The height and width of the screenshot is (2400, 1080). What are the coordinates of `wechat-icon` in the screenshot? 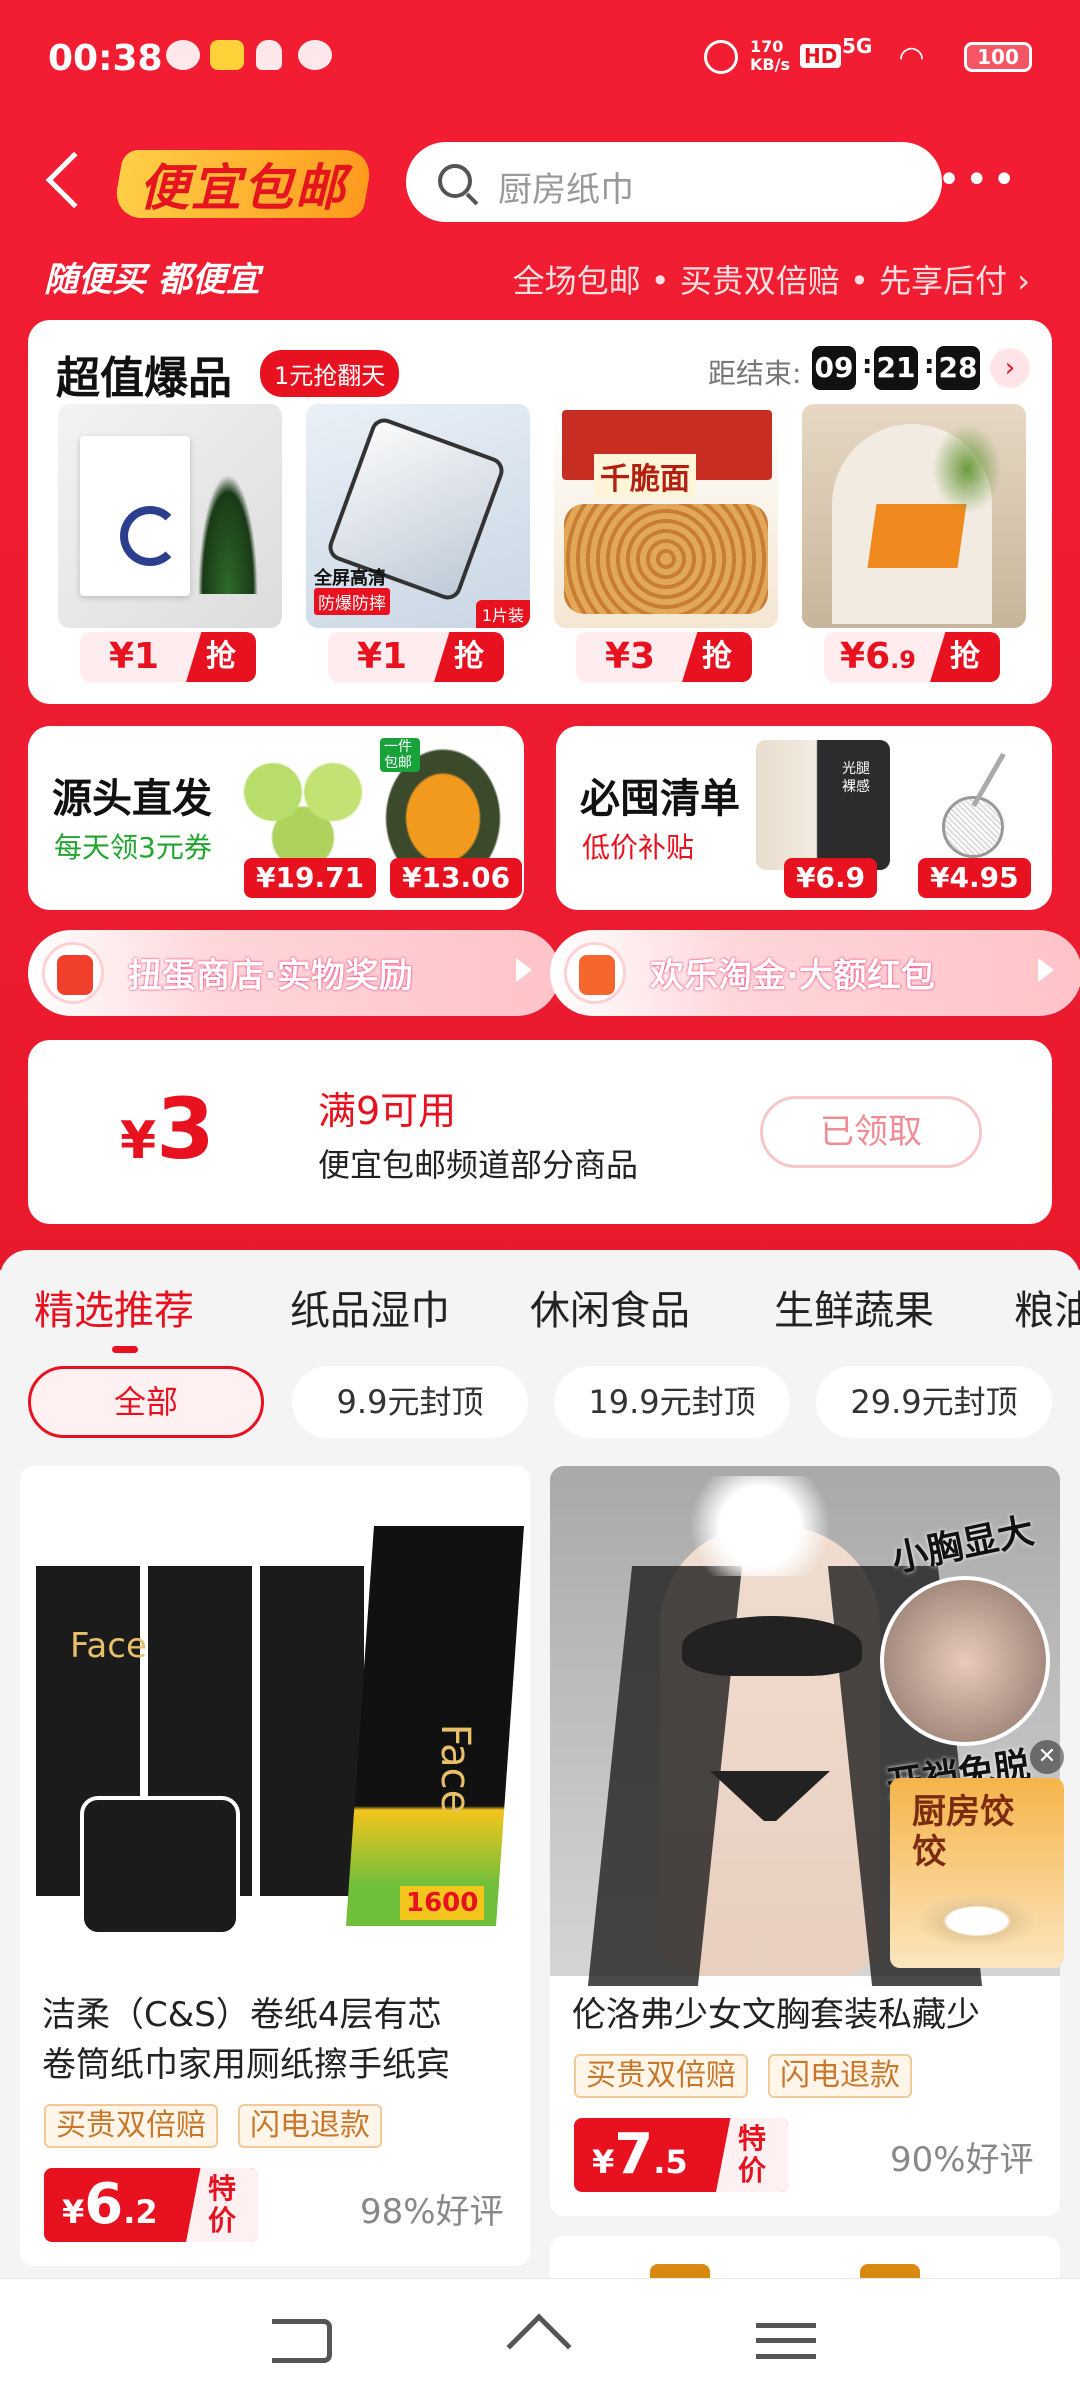 It's located at (183, 55).